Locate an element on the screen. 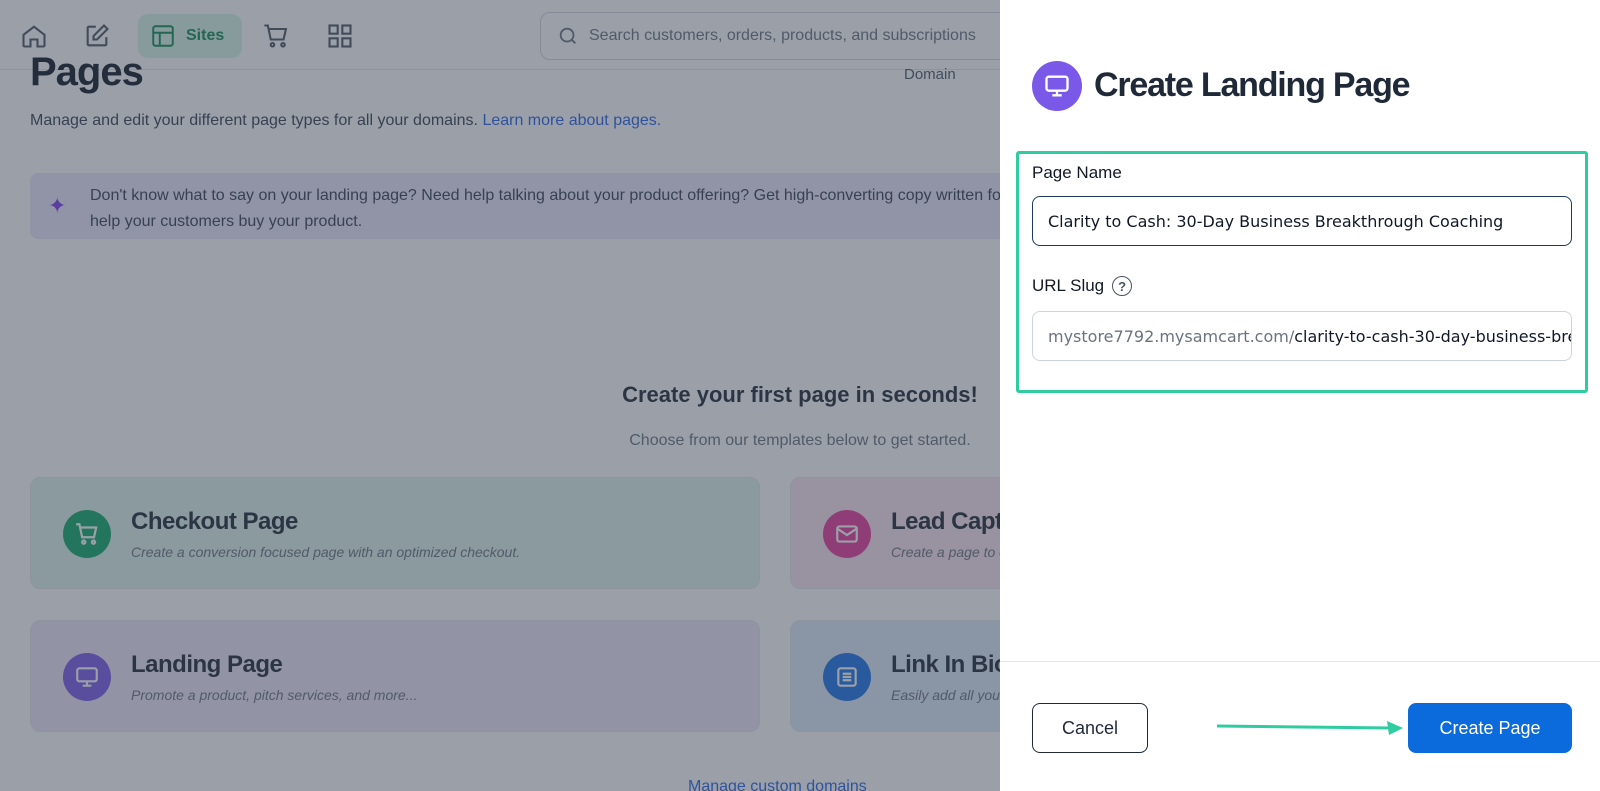 The height and width of the screenshot is (791, 1600). create-page-button: Create Page is located at coordinates (1490, 728).